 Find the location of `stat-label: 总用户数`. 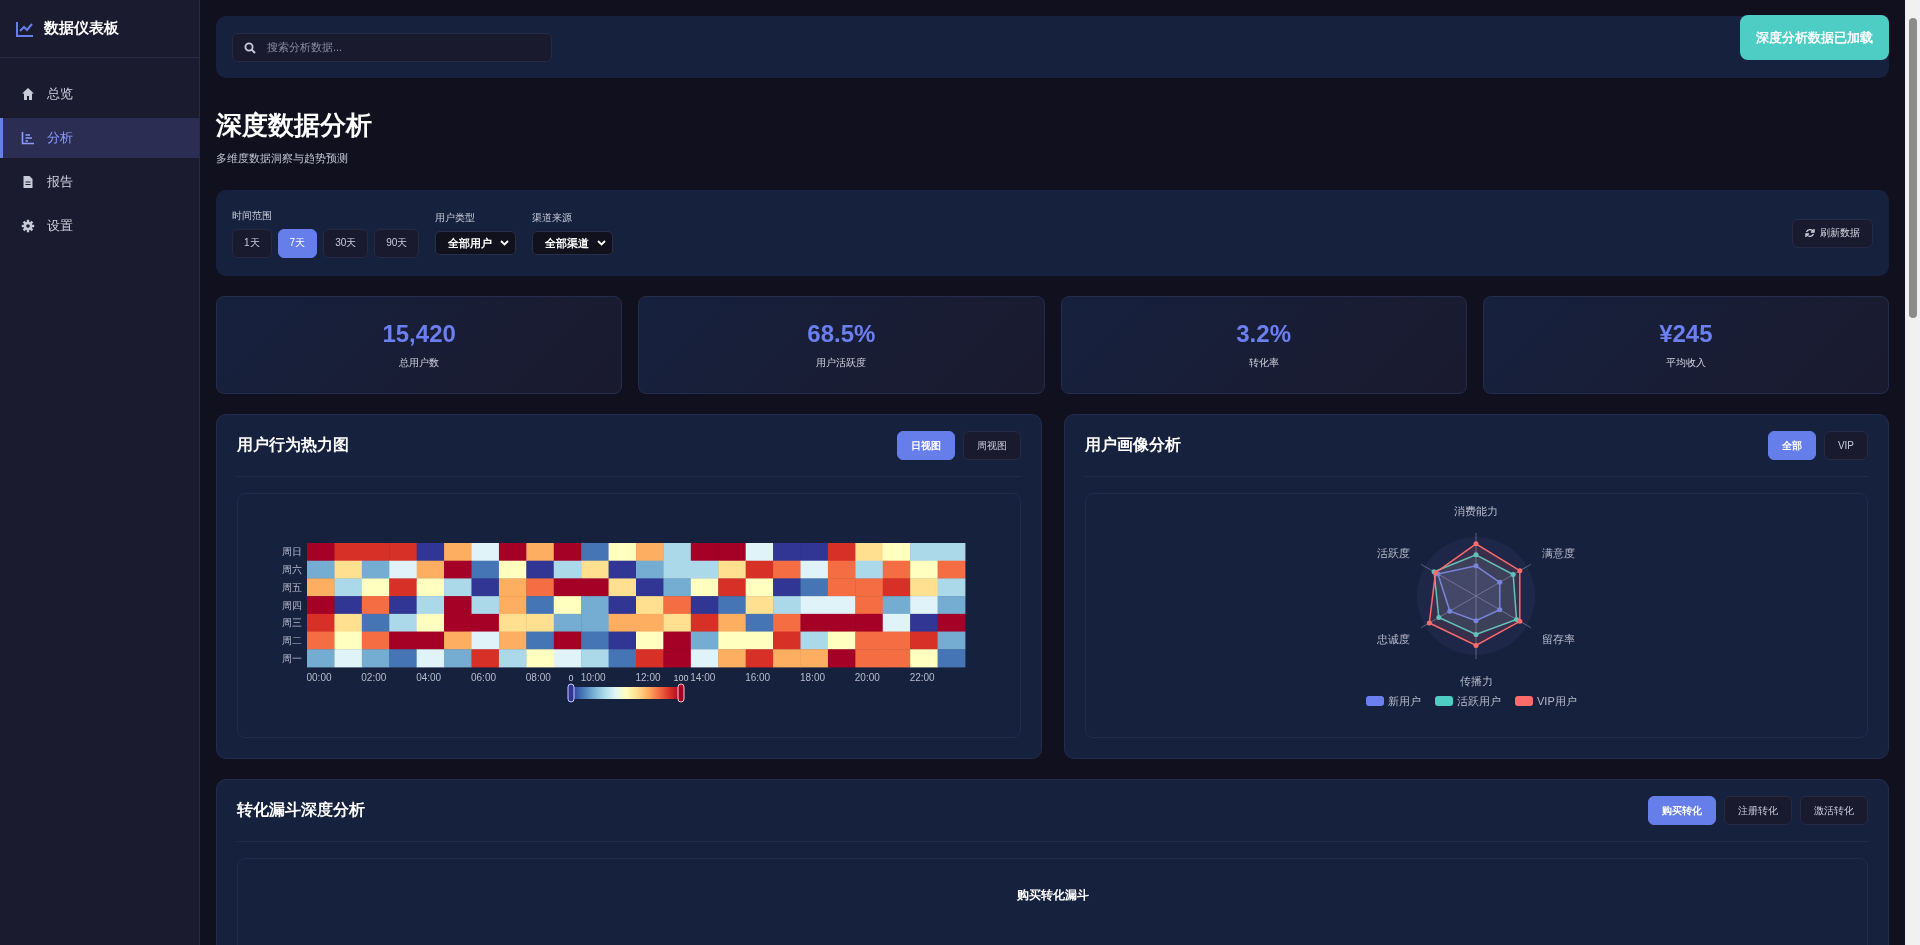

stat-label: 总用户数 is located at coordinates (419, 363).